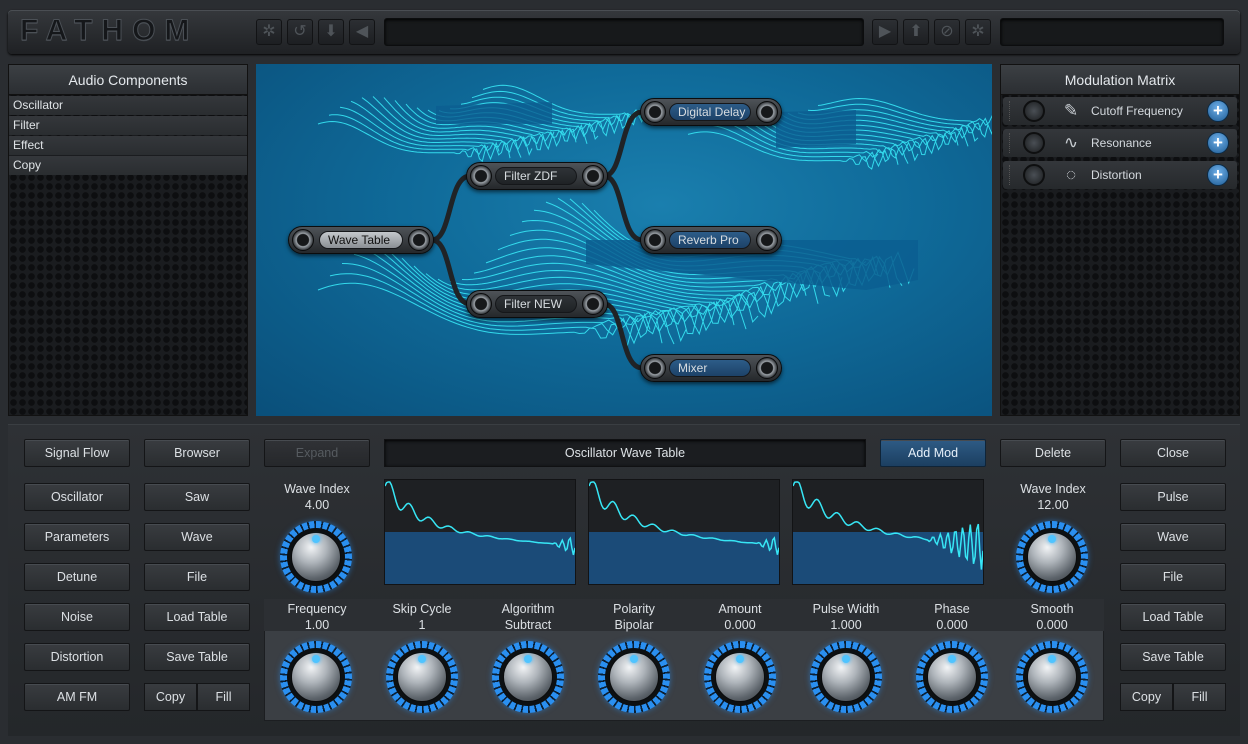 This screenshot has height=744, width=1248. Describe the element at coordinates (317, 453) in the screenshot. I see `expand-button: Expand` at that location.